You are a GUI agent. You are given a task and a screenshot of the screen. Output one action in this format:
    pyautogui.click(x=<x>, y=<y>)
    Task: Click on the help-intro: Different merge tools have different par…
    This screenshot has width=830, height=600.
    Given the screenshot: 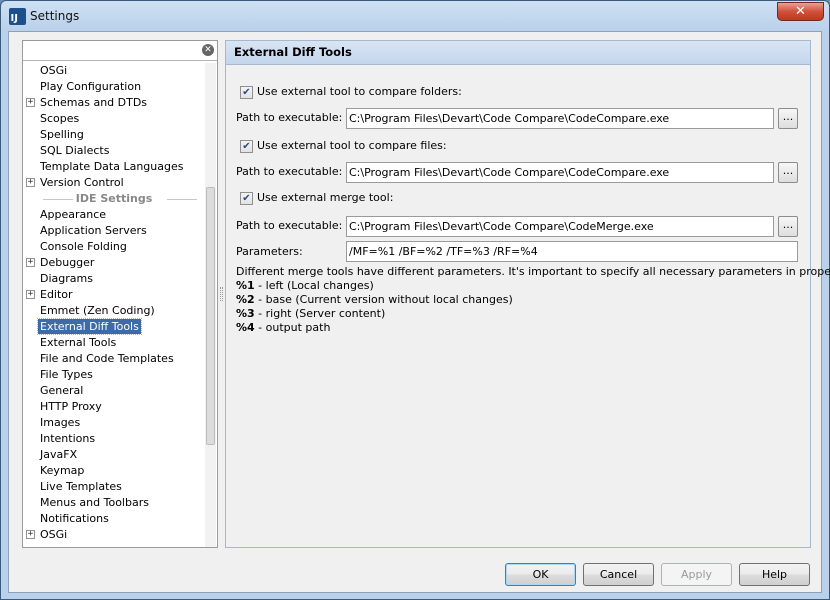 What is the action you would take?
    pyautogui.click(x=533, y=271)
    